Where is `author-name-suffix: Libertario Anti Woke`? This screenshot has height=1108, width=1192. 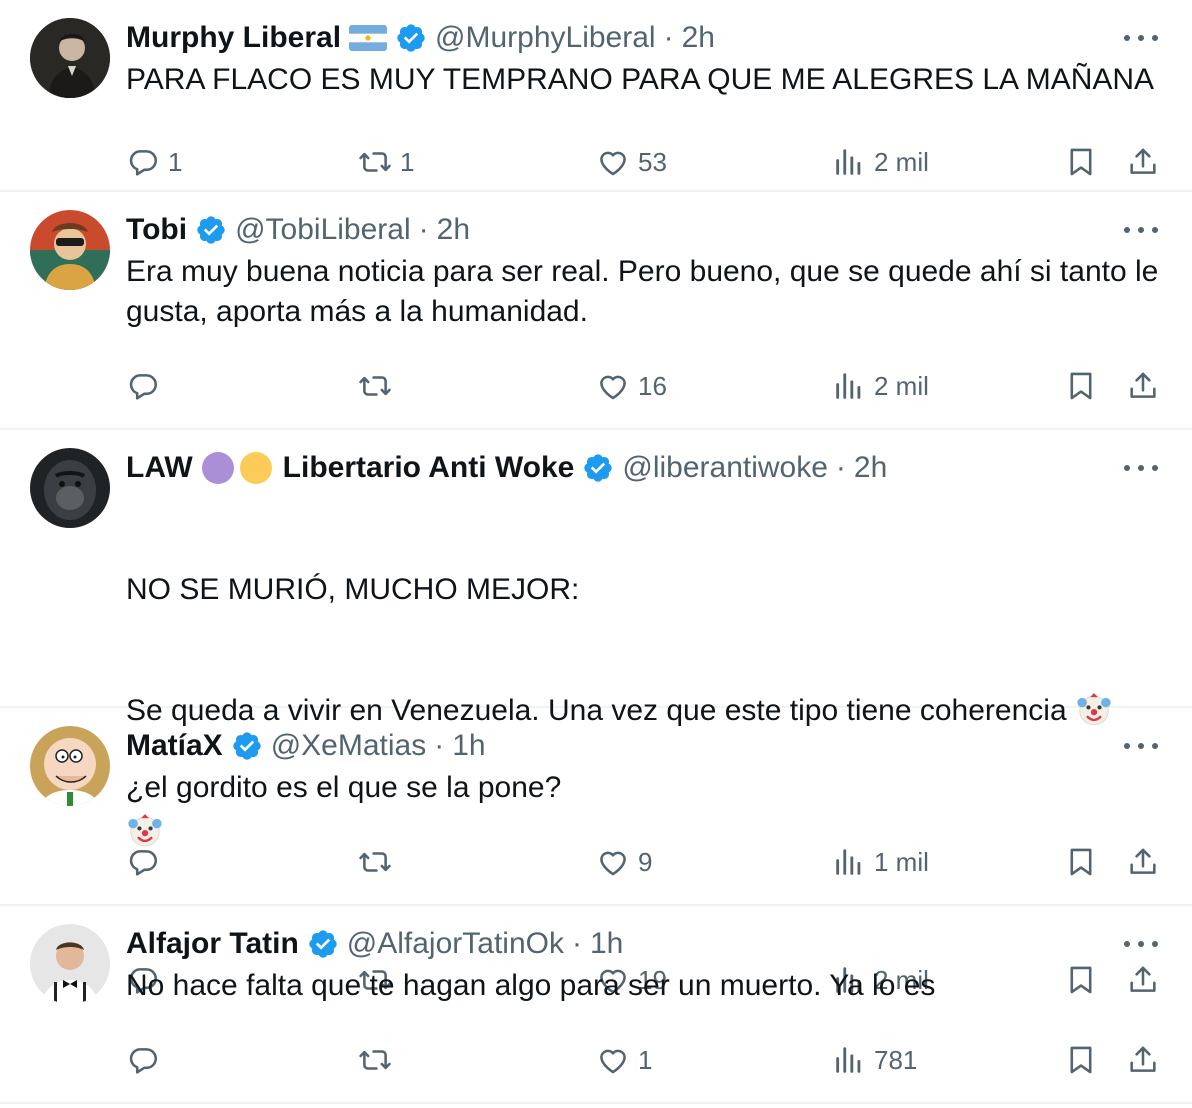 author-name-suffix: Libertario Anti Woke is located at coordinates (429, 468).